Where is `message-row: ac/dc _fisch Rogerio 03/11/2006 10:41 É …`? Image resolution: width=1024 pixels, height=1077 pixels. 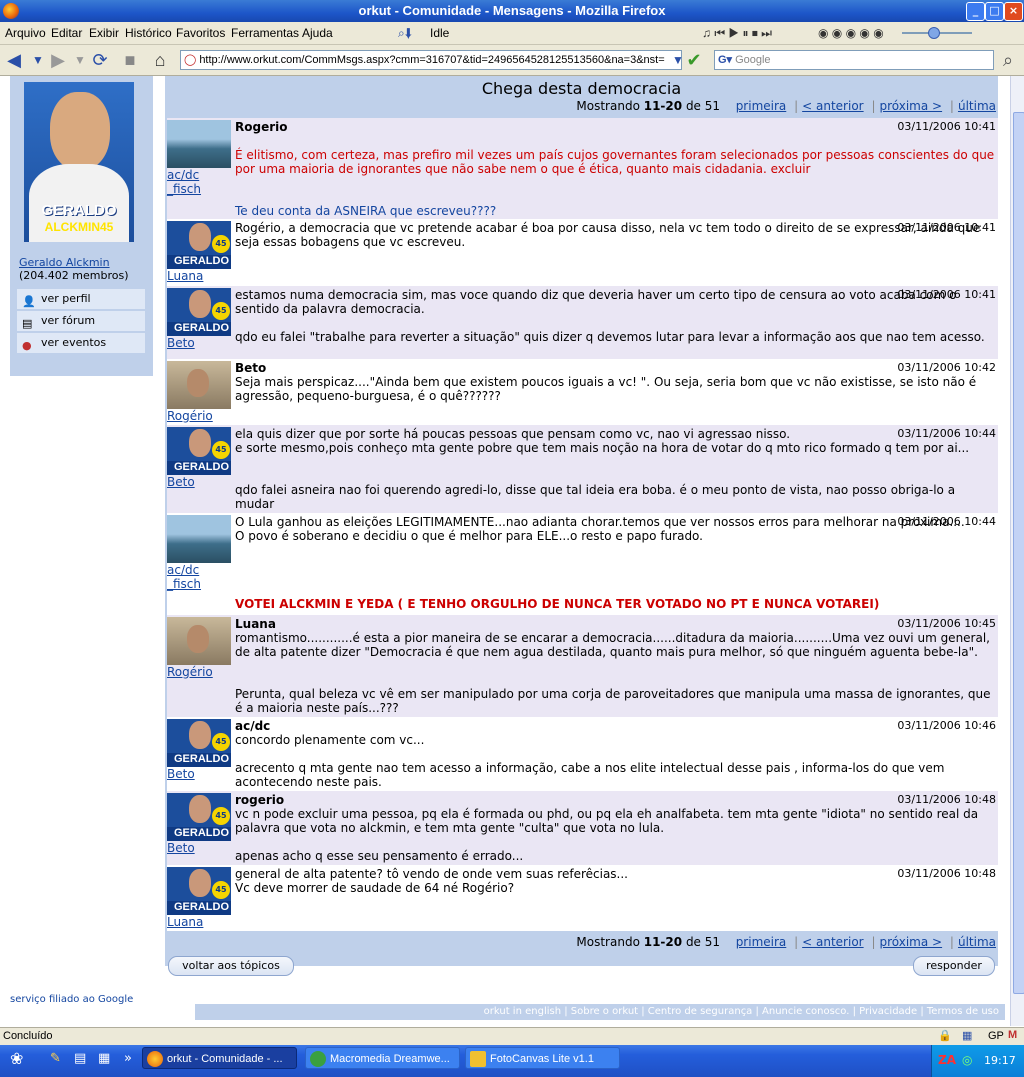
message-row: ac/dc _fisch Rogerio 03/11/2006 10:41 É … is located at coordinates (582, 168).